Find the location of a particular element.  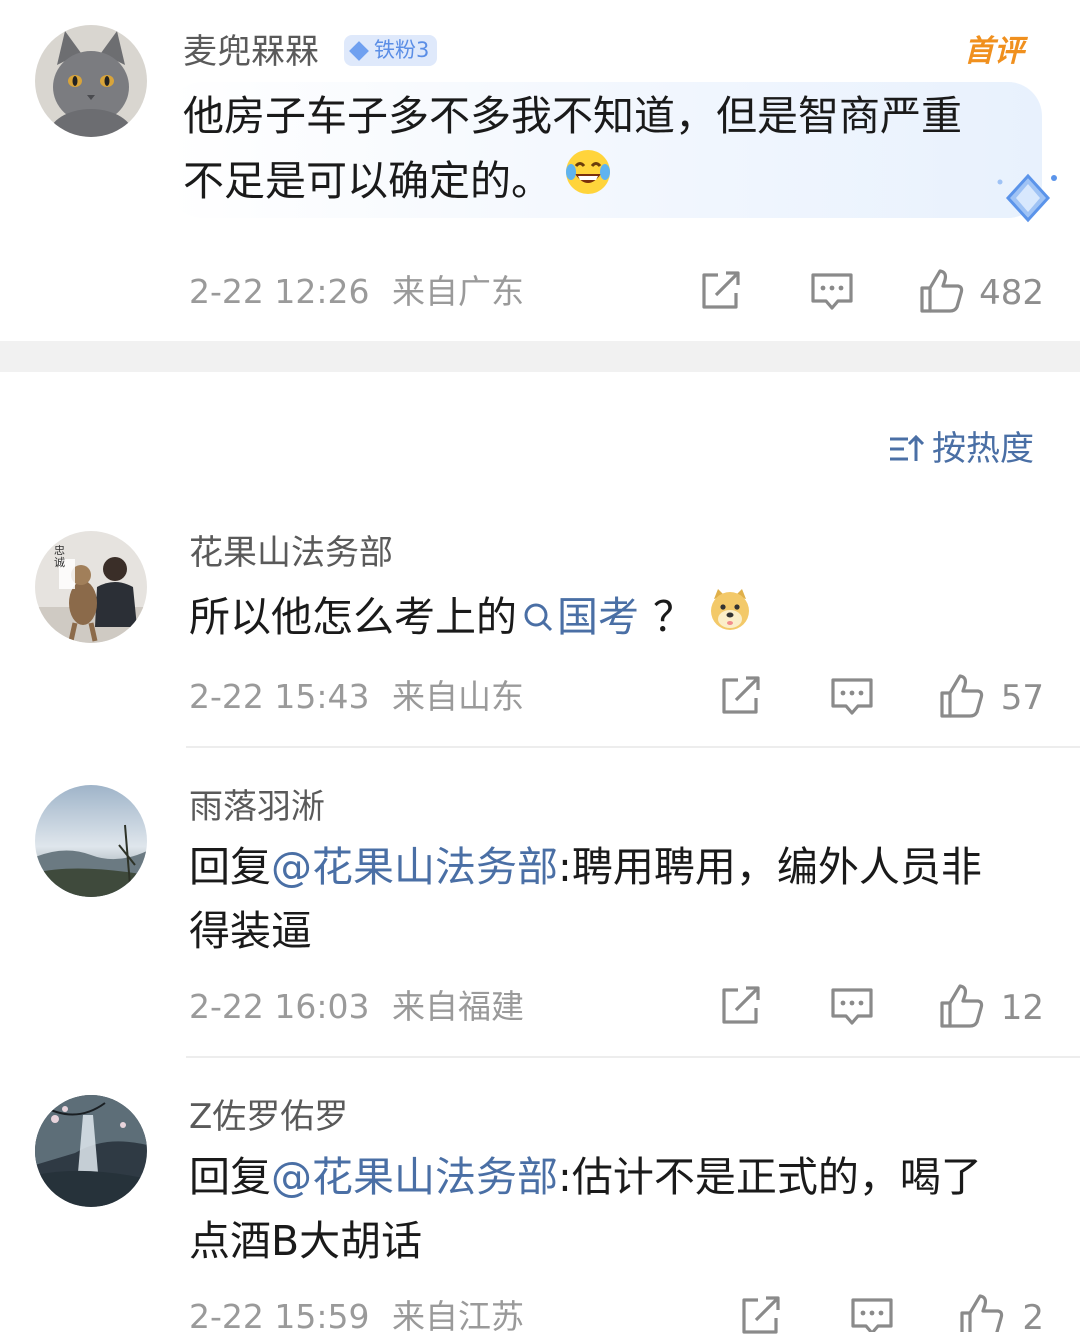

location: 来自山东 is located at coordinates (458, 696).